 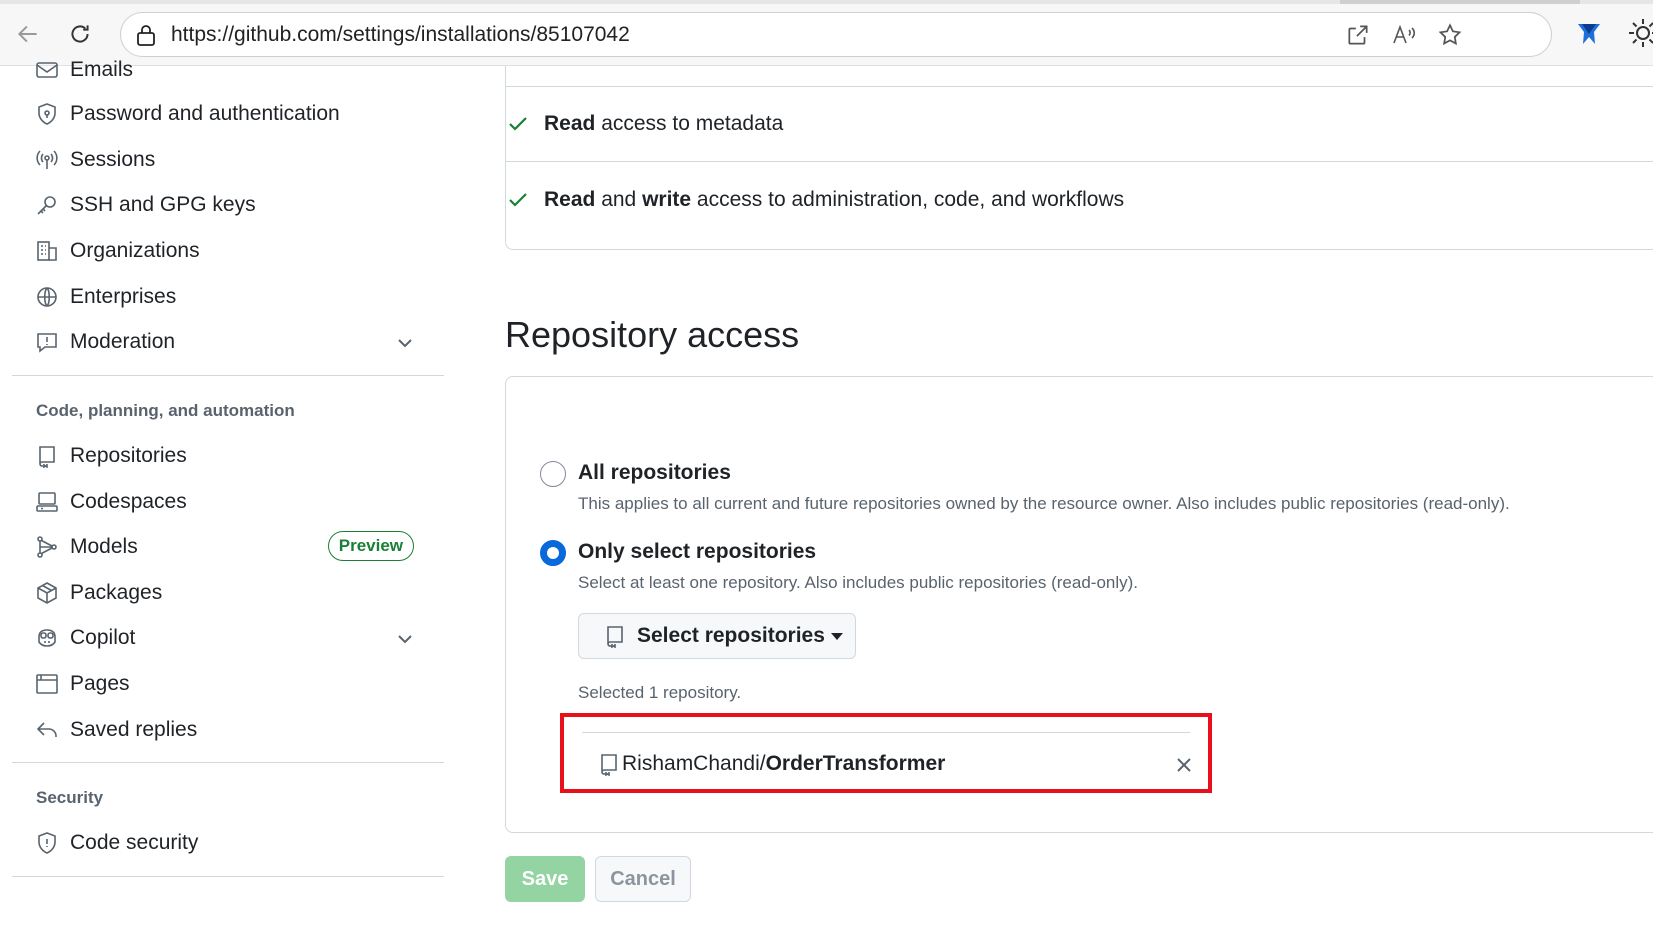 What do you see at coordinates (47, 342) in the screenshot?
I see `report-icon` at bounding box center [47, 342].